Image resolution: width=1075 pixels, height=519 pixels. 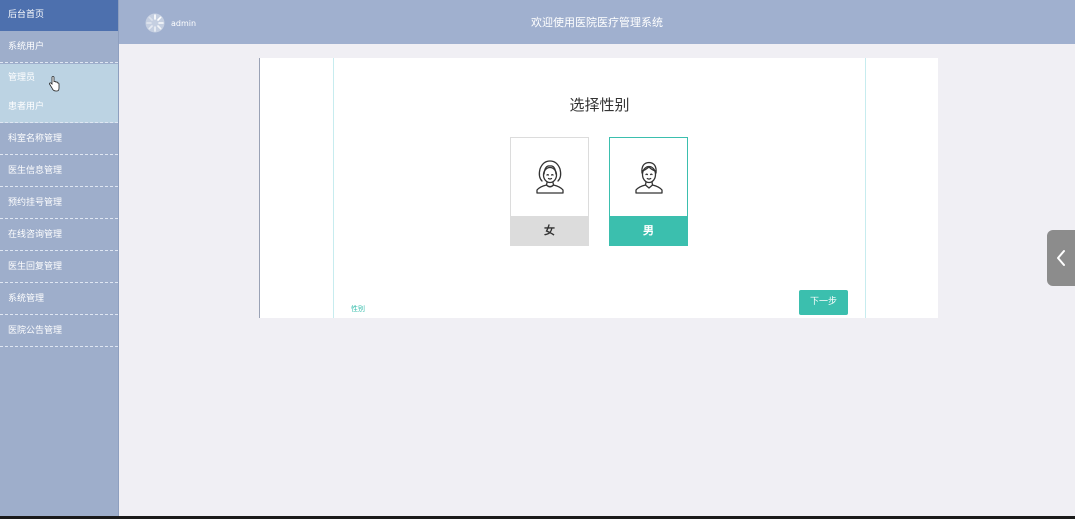 I want to click on sidebar-item-label: 系统用户, so click(x=26, y=47).